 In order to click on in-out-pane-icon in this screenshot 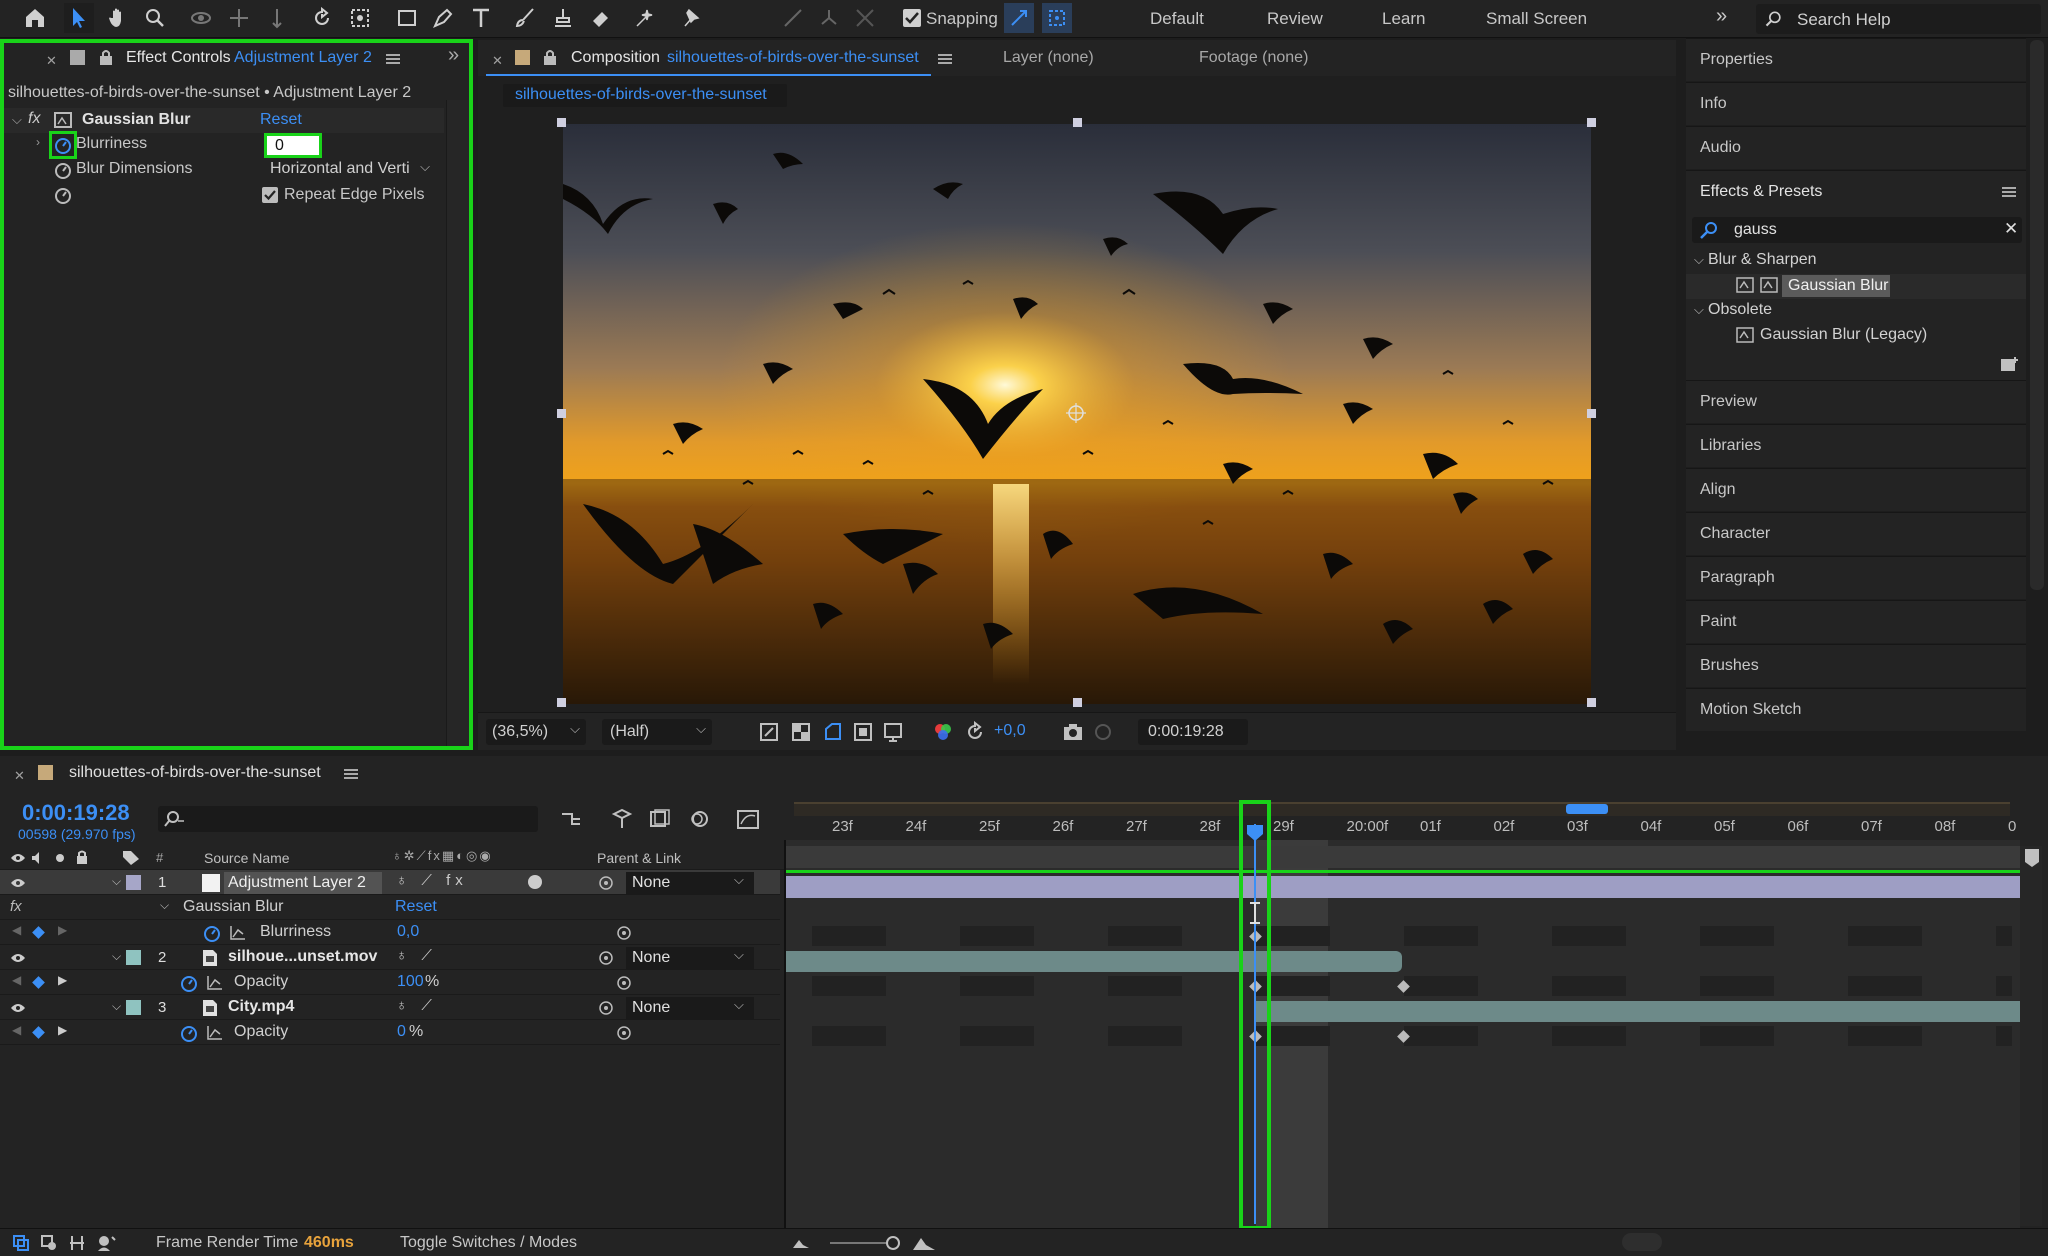, I will do `click(77, 1243)`.